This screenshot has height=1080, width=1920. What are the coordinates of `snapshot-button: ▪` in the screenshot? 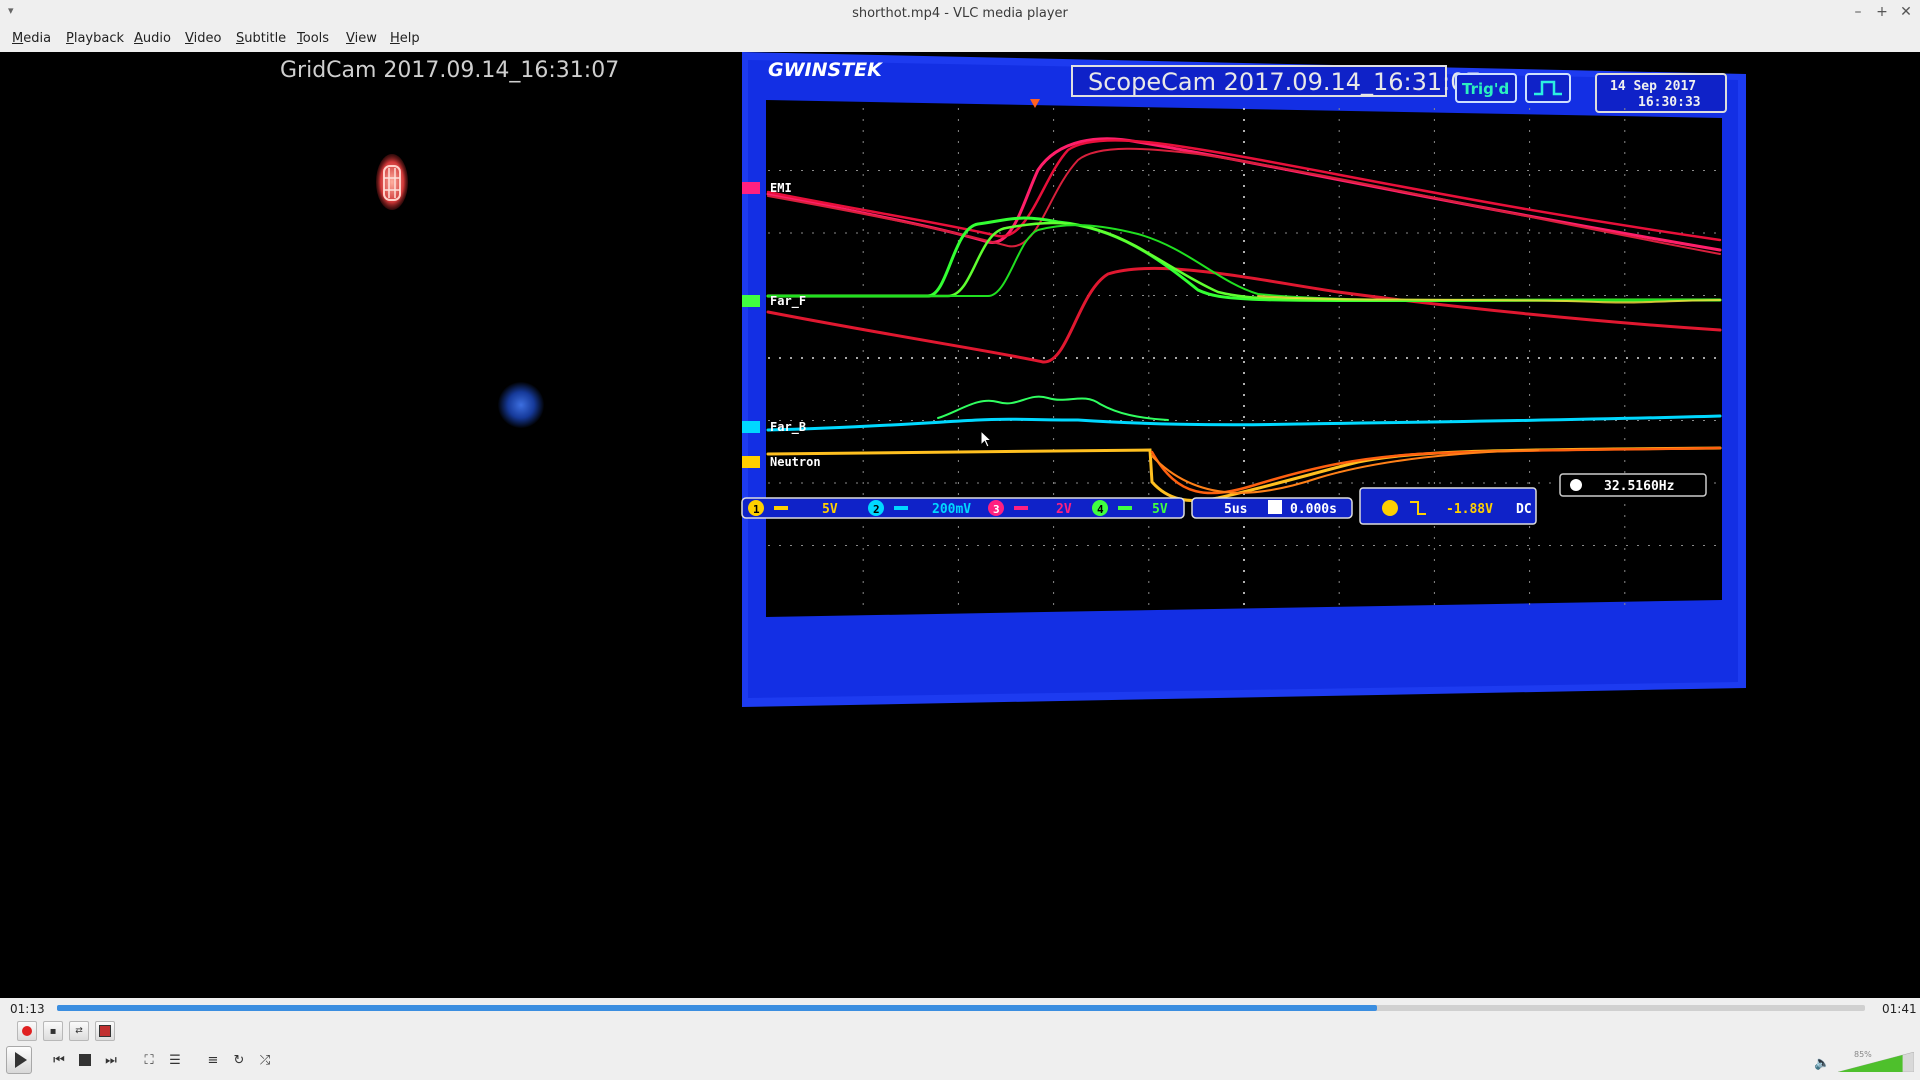 It's located at (53, 1031).